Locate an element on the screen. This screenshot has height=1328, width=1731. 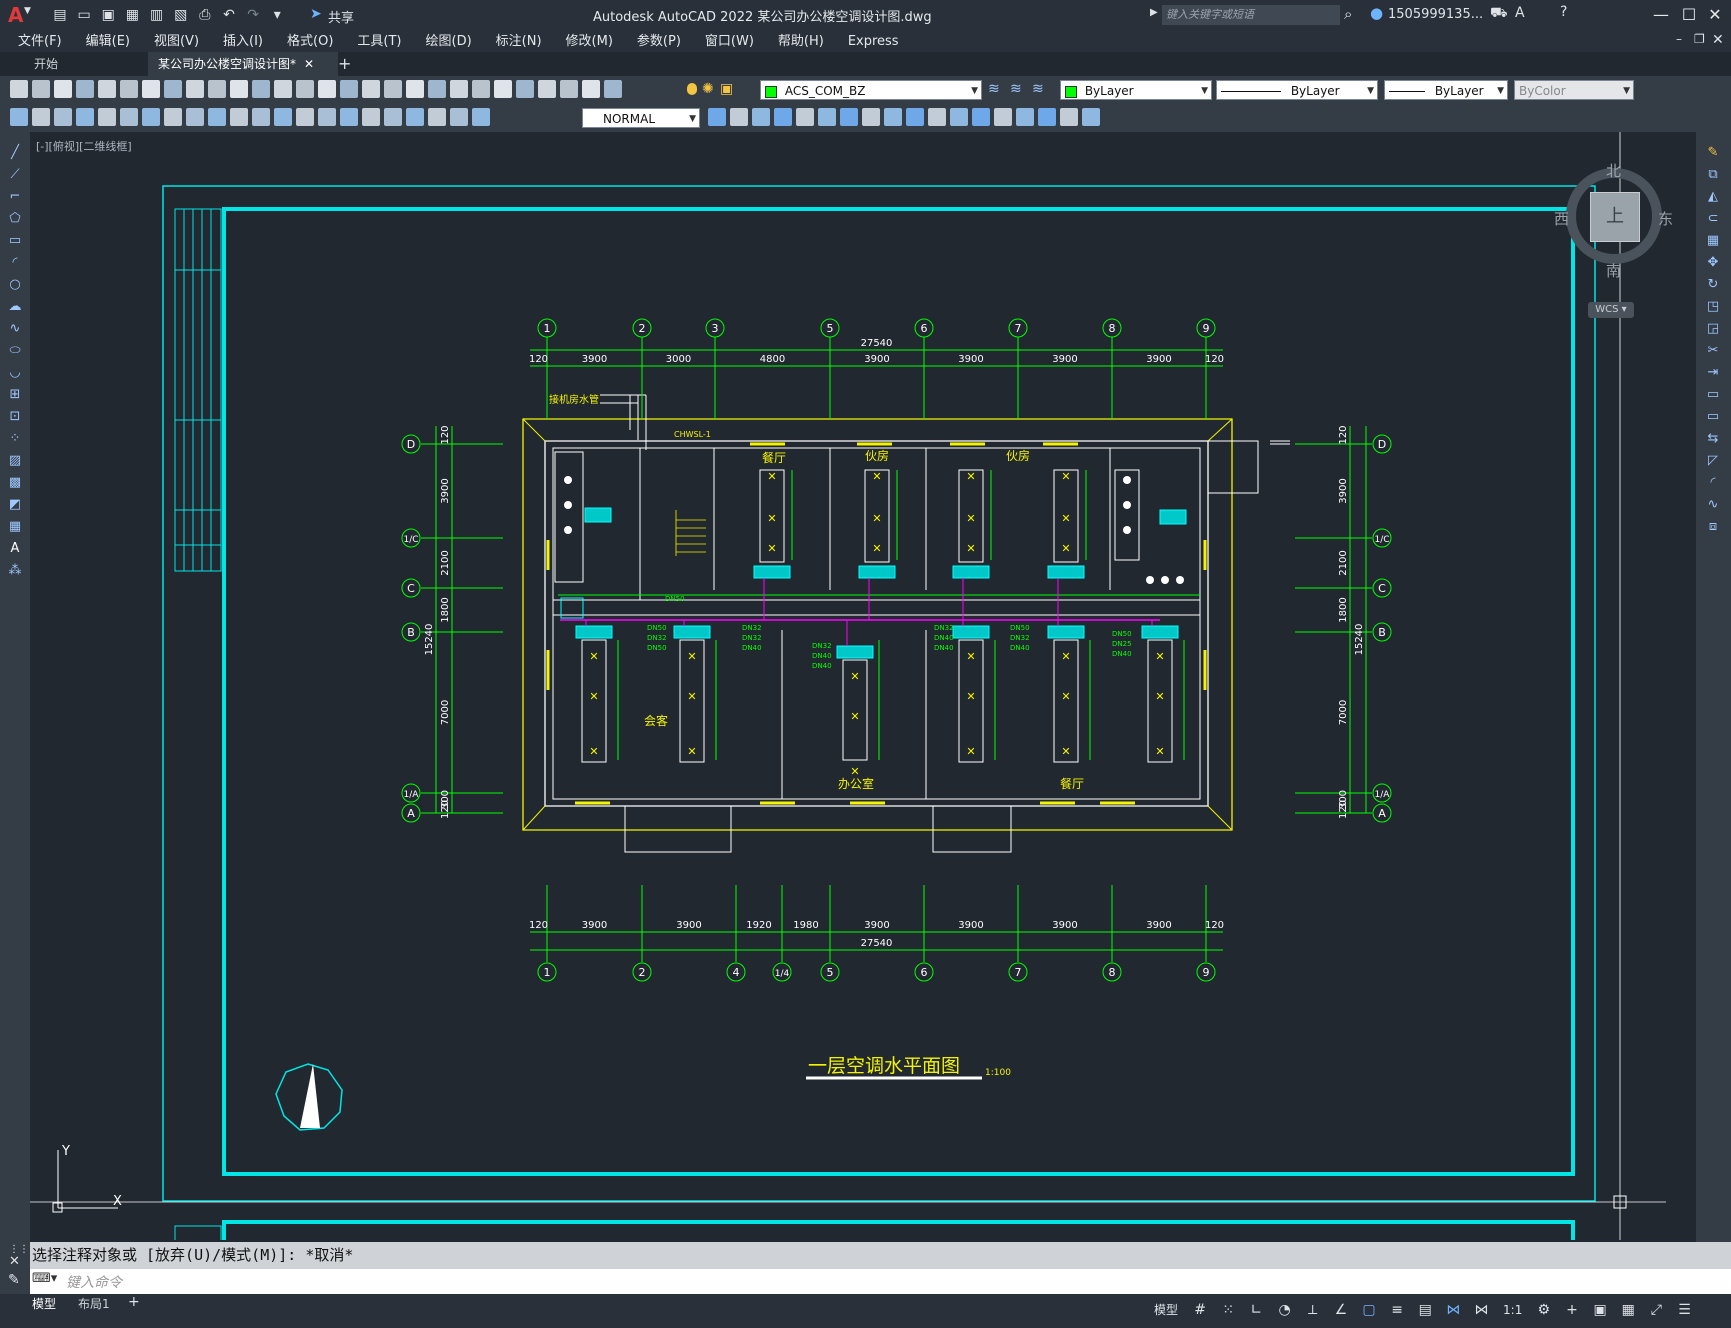
menu-item-11: 帮助(H) is located at coordinates (801, 42).